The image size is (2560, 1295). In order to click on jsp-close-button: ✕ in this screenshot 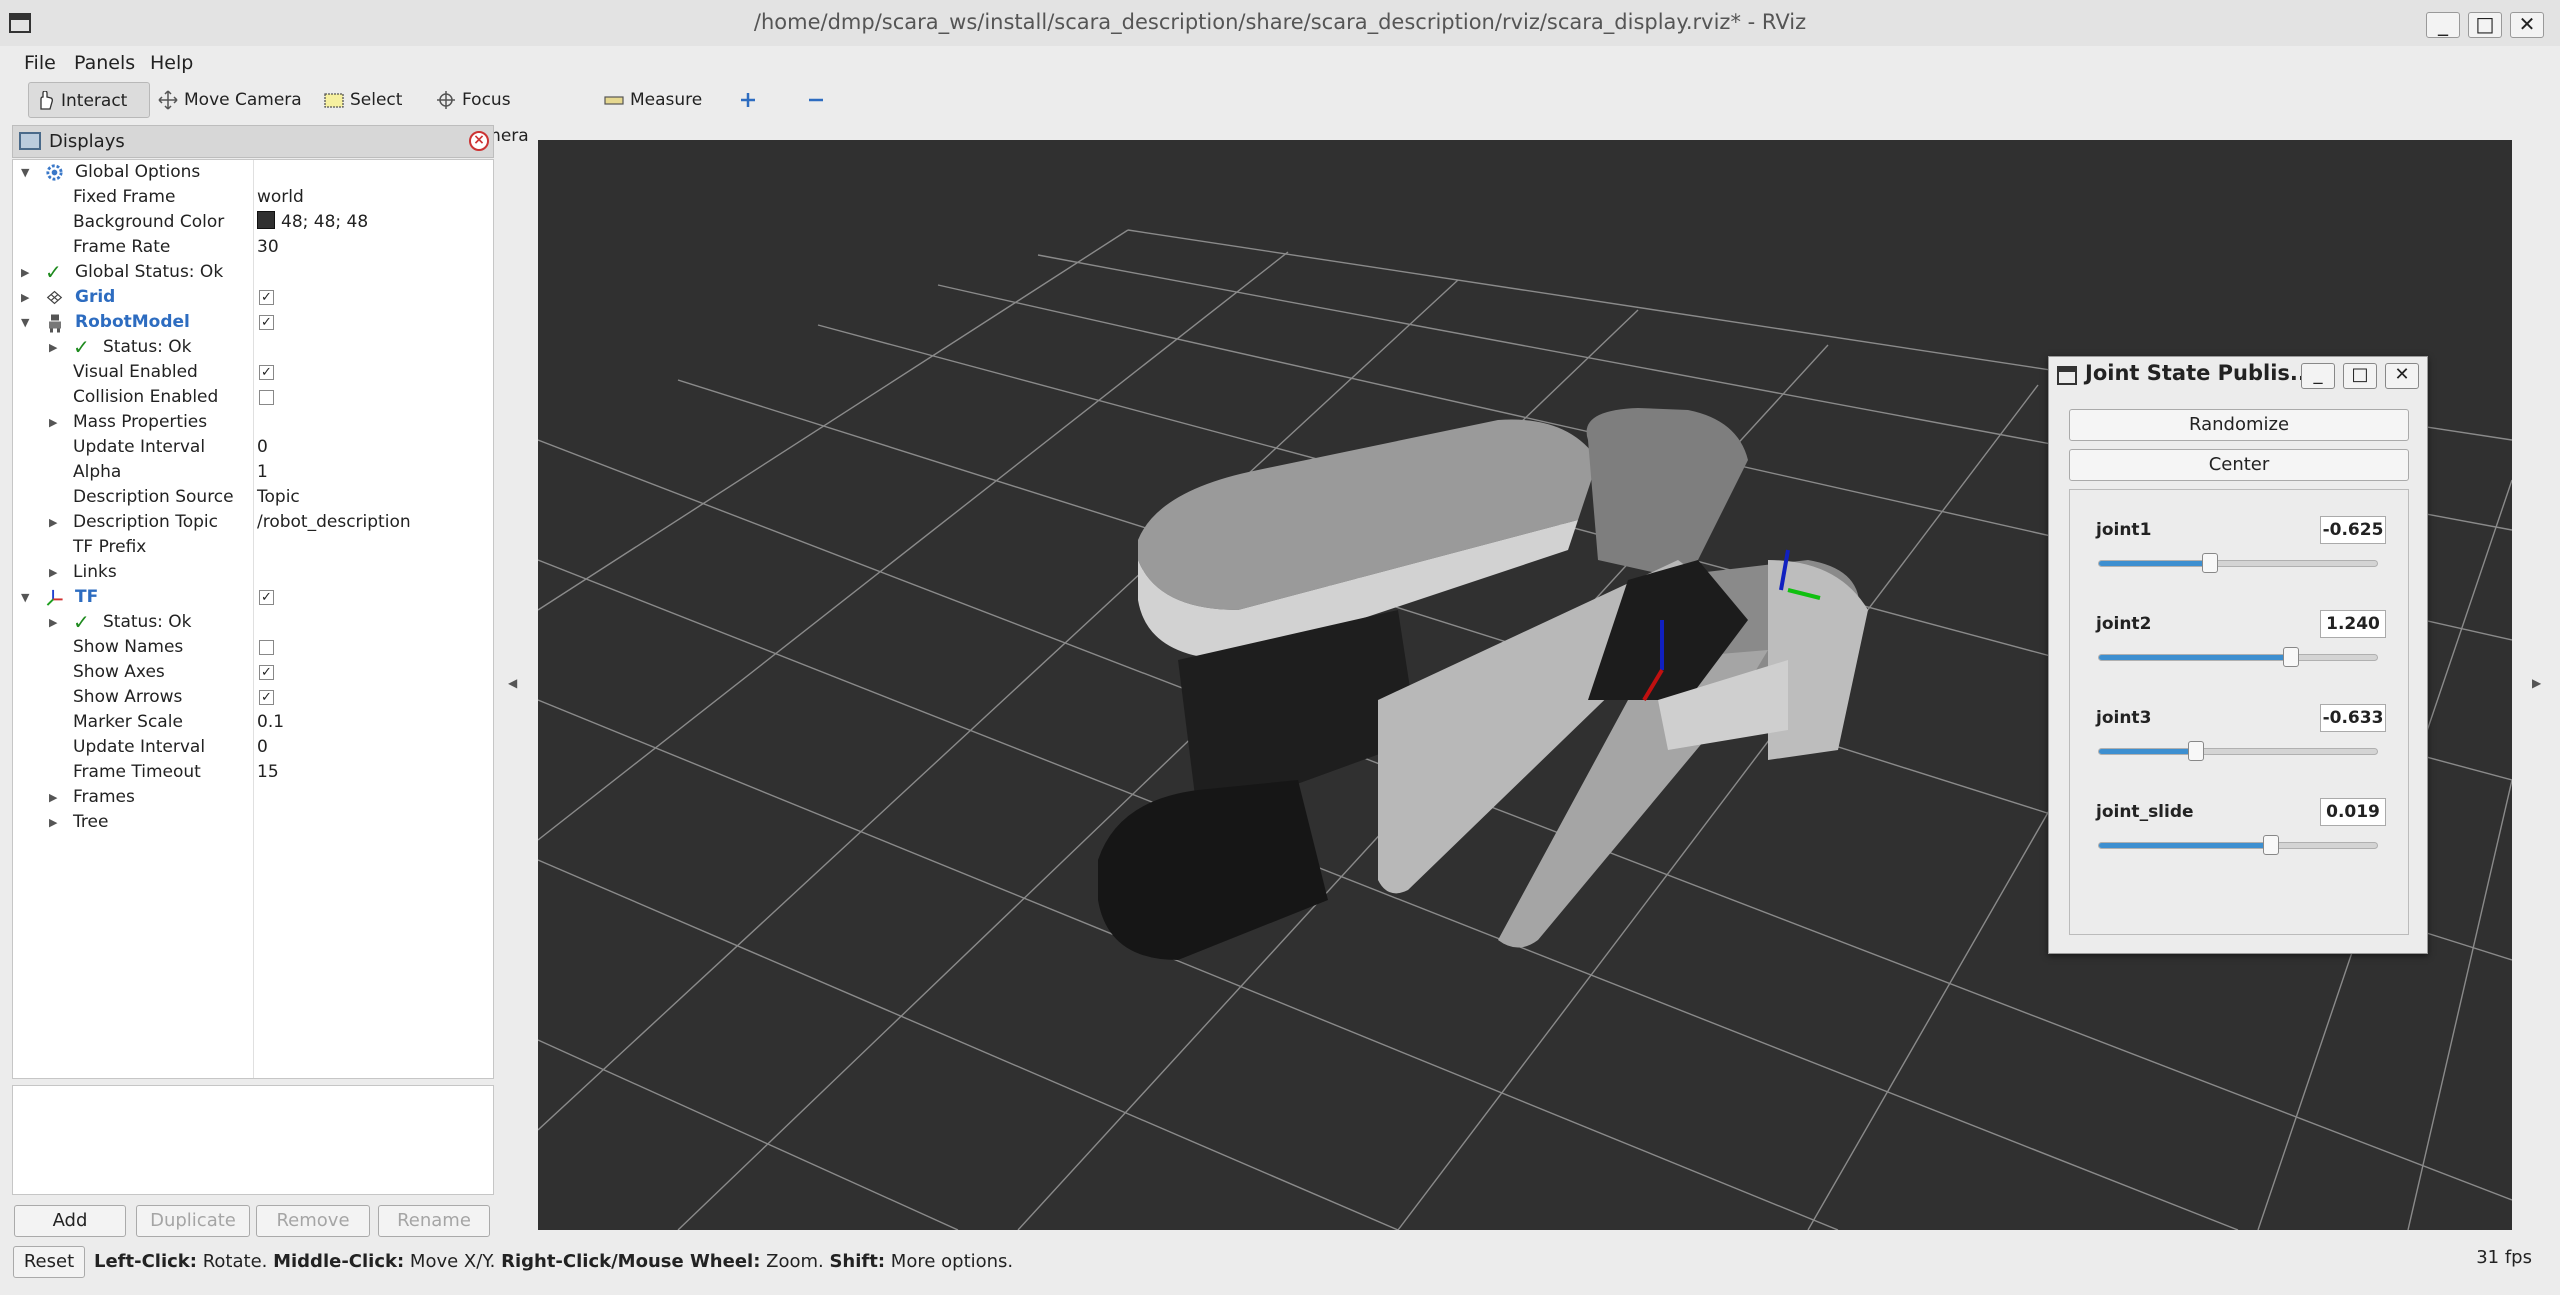, I will do `click(2402, 376)`.